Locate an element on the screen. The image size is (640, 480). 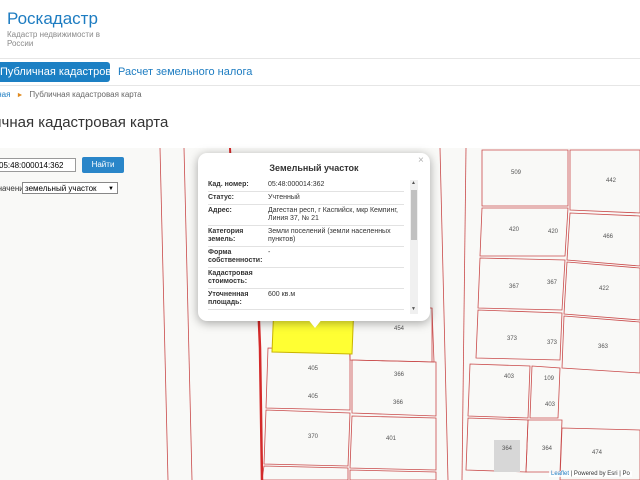
popup-row: Кад. номер: 05:48:000014:362 is located at coordinates (306, 185).